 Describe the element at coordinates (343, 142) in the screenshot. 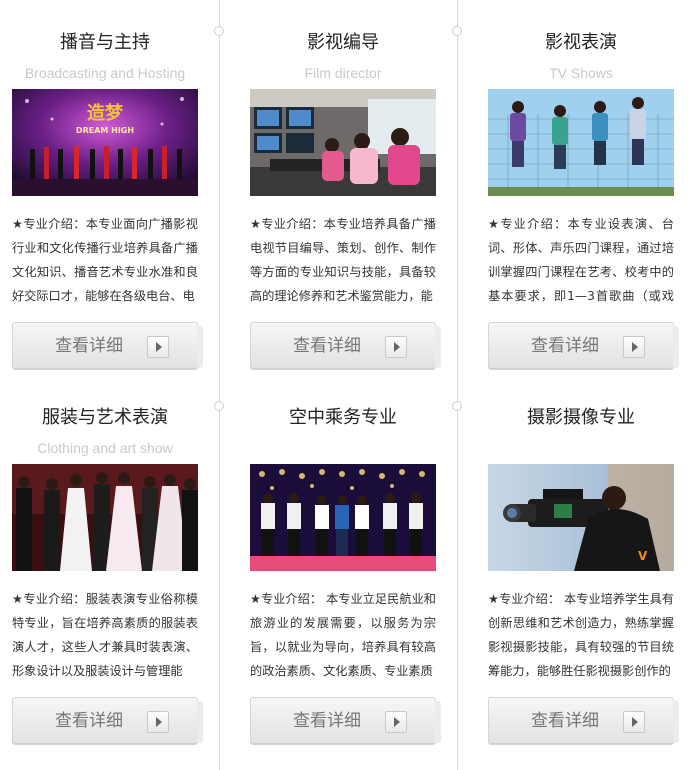

I see `control-room-photo-icon` at that location.